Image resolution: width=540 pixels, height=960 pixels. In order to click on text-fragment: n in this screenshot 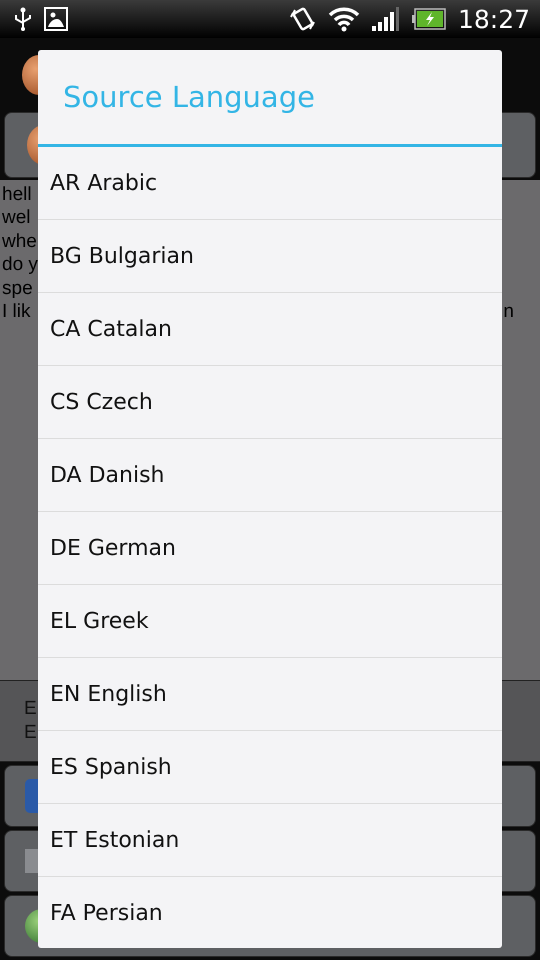, I will do `click(508, 312)`.